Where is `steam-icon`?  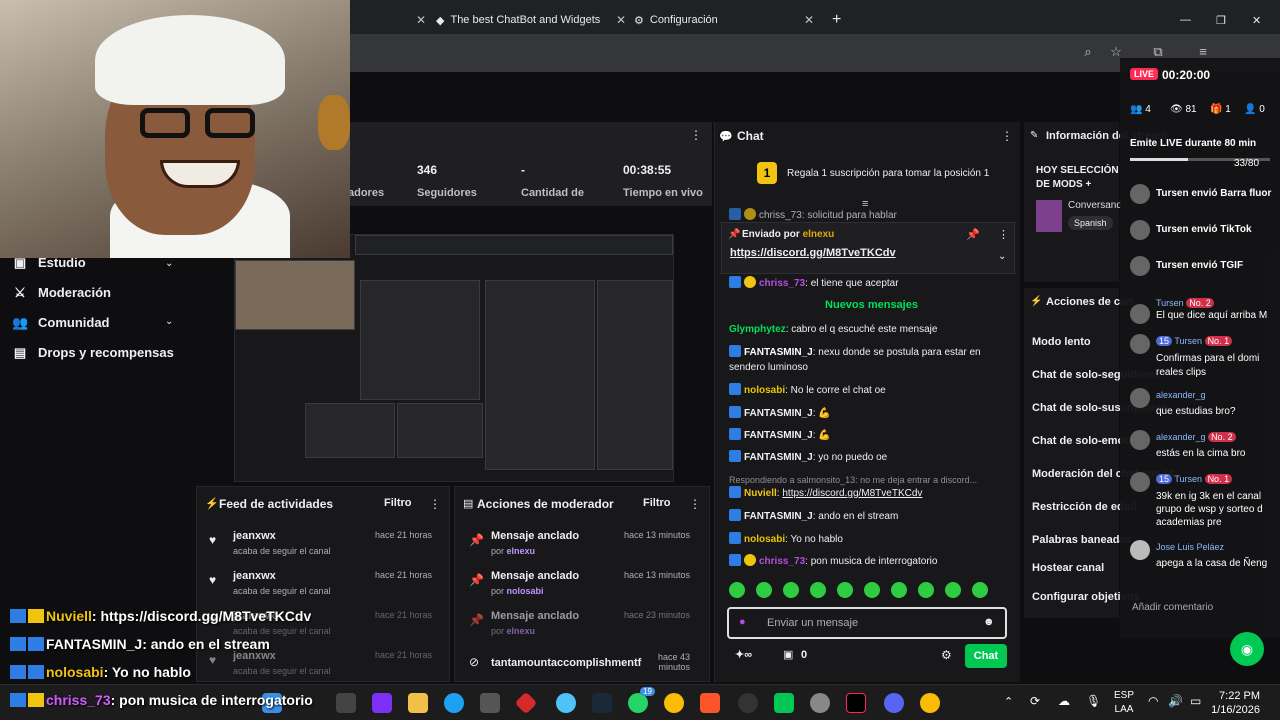 steam-icon is located at coordinates (602, 703).